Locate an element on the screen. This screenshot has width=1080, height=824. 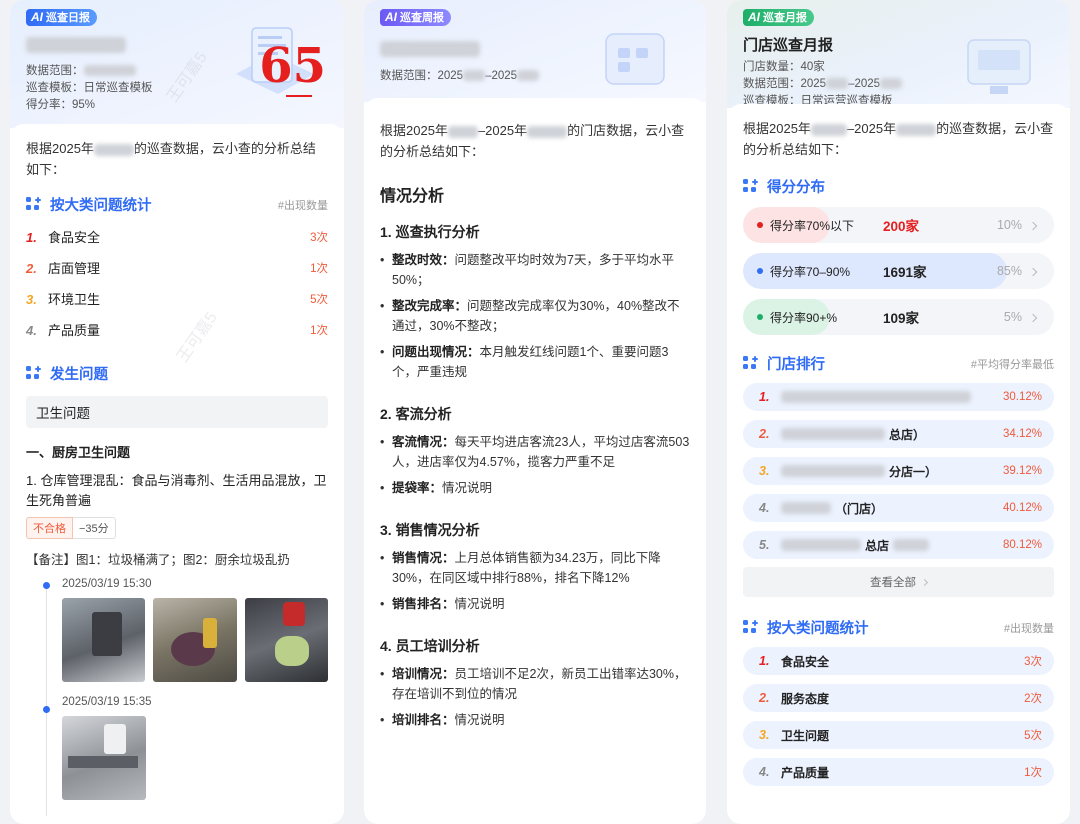
distribution-pct: 10% is located at coordinates (1009, 225).